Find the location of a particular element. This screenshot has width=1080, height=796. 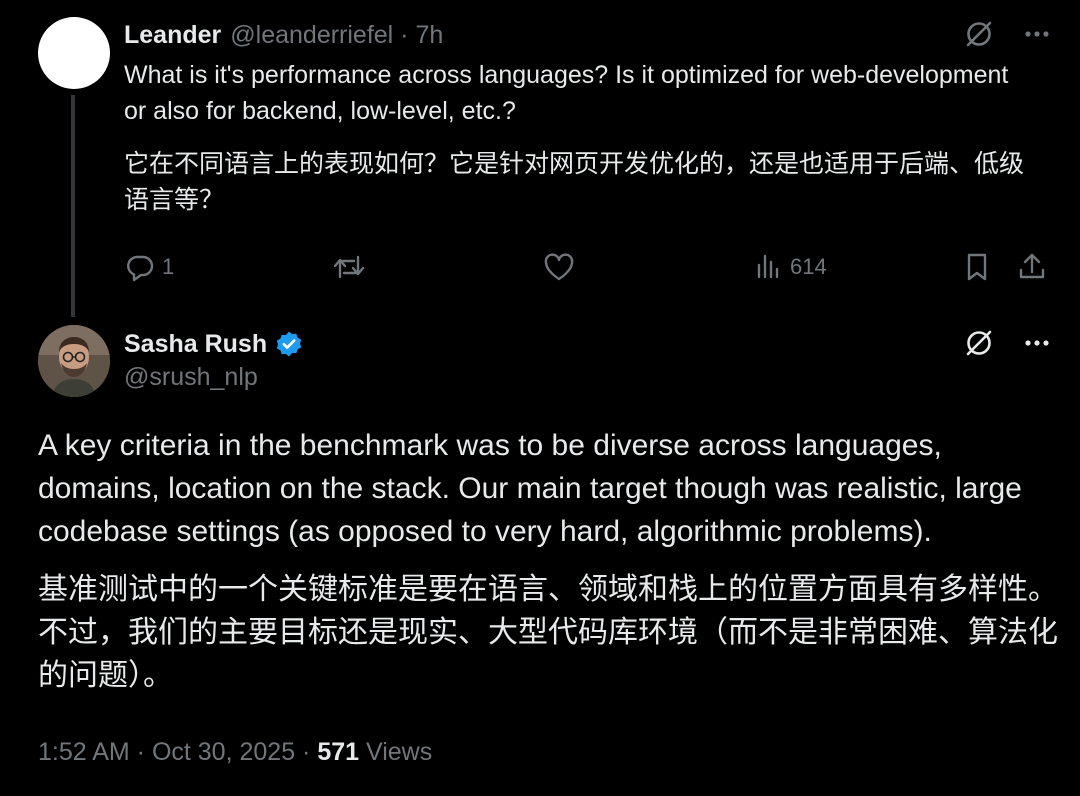

share-button is located at coordinates (1032, 267).